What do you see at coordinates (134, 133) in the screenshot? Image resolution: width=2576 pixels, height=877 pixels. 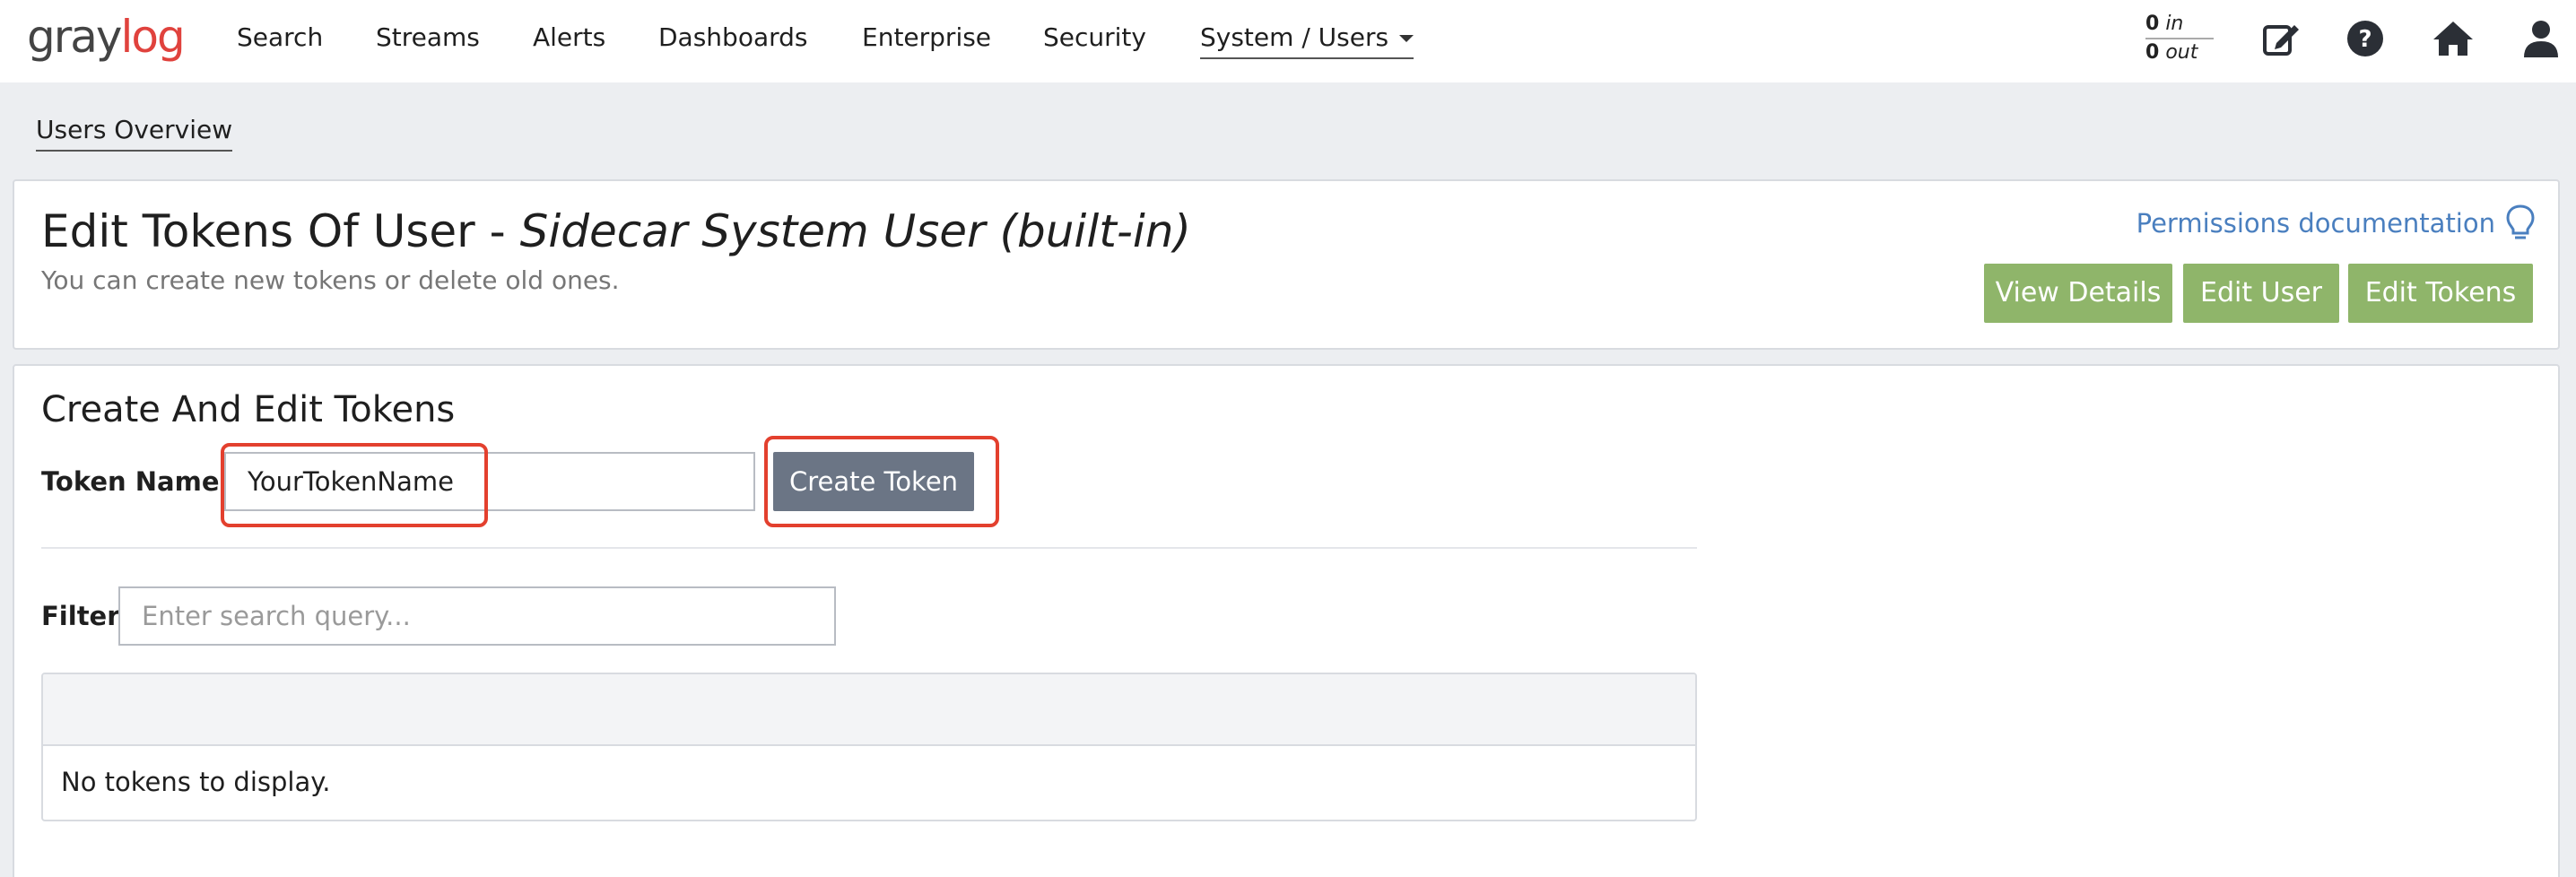 I see `users-overview-link: Users Overview` at bounding box center [134, 133].